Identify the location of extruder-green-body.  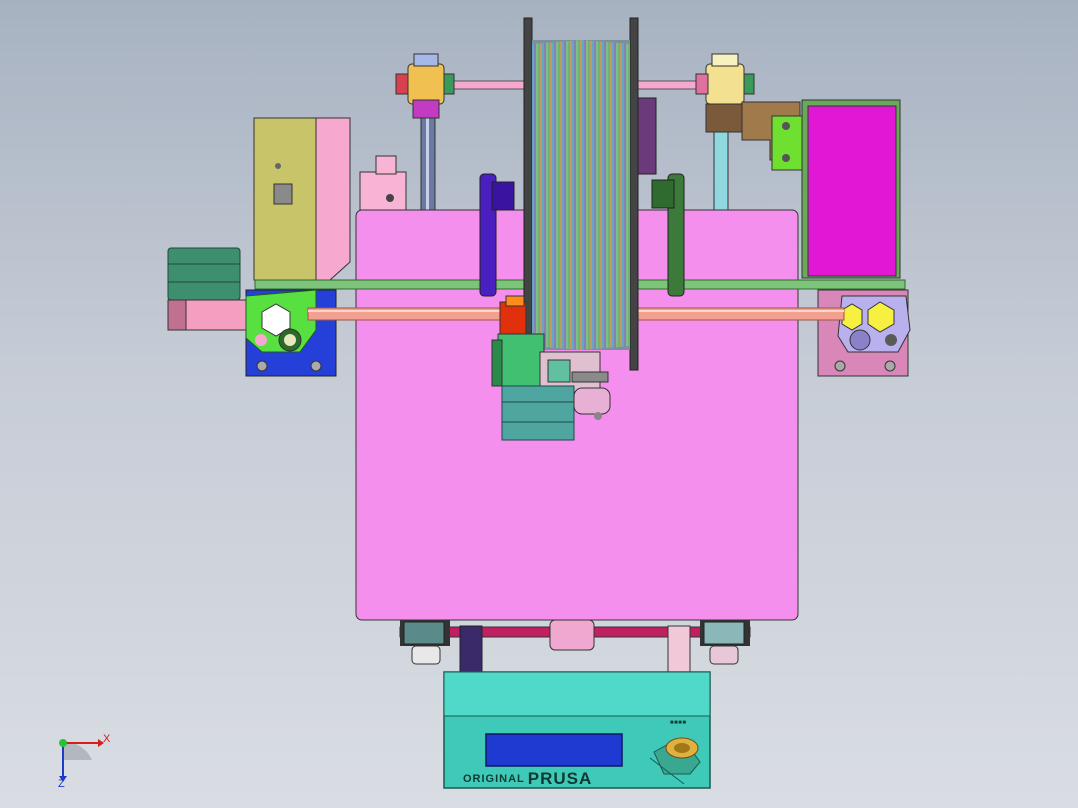
(521, 360).